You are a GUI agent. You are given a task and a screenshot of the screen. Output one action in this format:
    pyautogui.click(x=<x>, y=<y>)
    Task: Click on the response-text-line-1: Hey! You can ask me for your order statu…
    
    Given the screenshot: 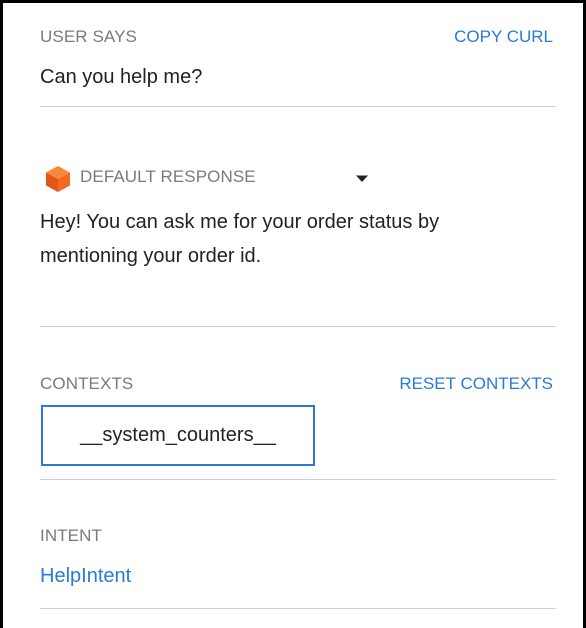 What is the action you would take?
    pyautogui.click(x=240, y=222)
    